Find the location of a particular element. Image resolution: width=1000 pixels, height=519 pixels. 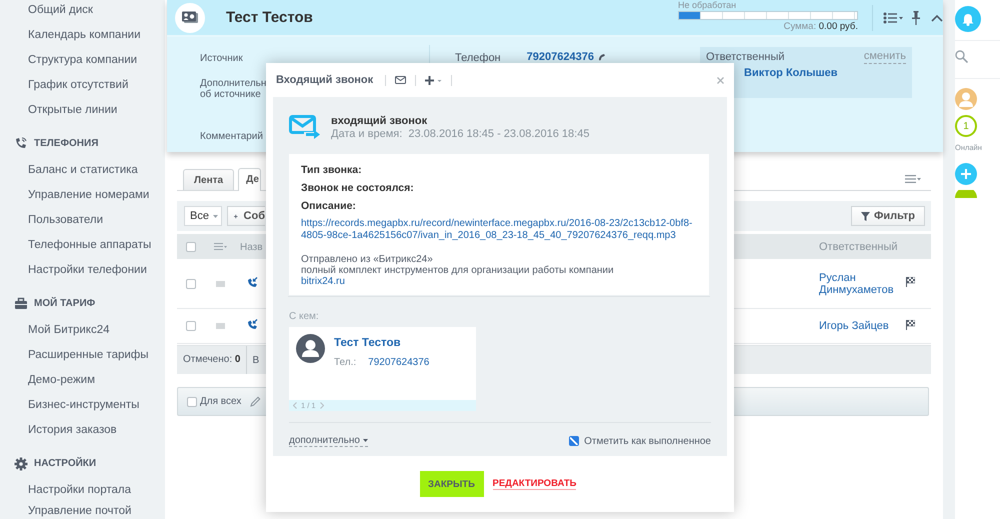

gear-icon is located at coordinates (21, 463).